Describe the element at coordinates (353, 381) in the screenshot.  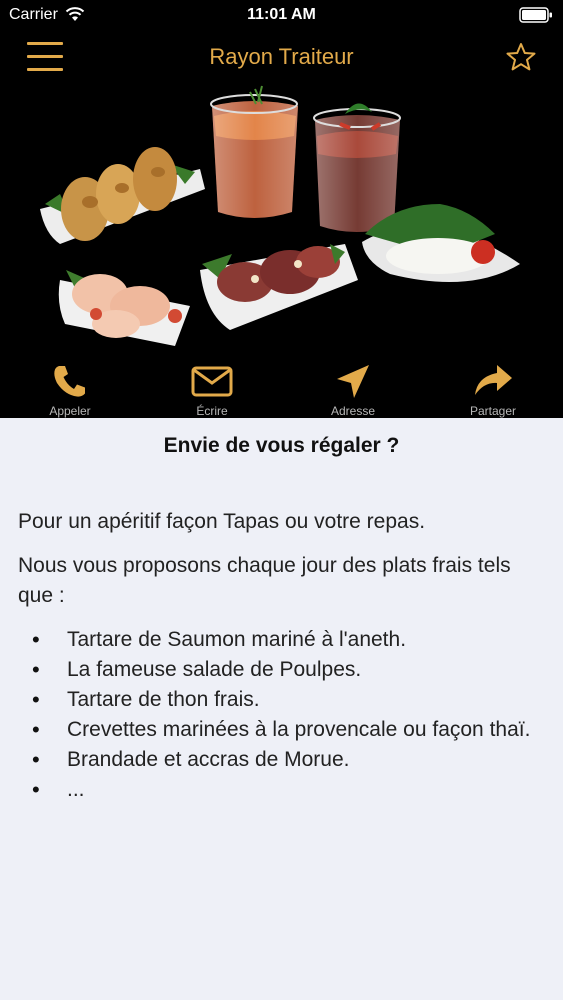
I see `location-arrow-icon` at that location.